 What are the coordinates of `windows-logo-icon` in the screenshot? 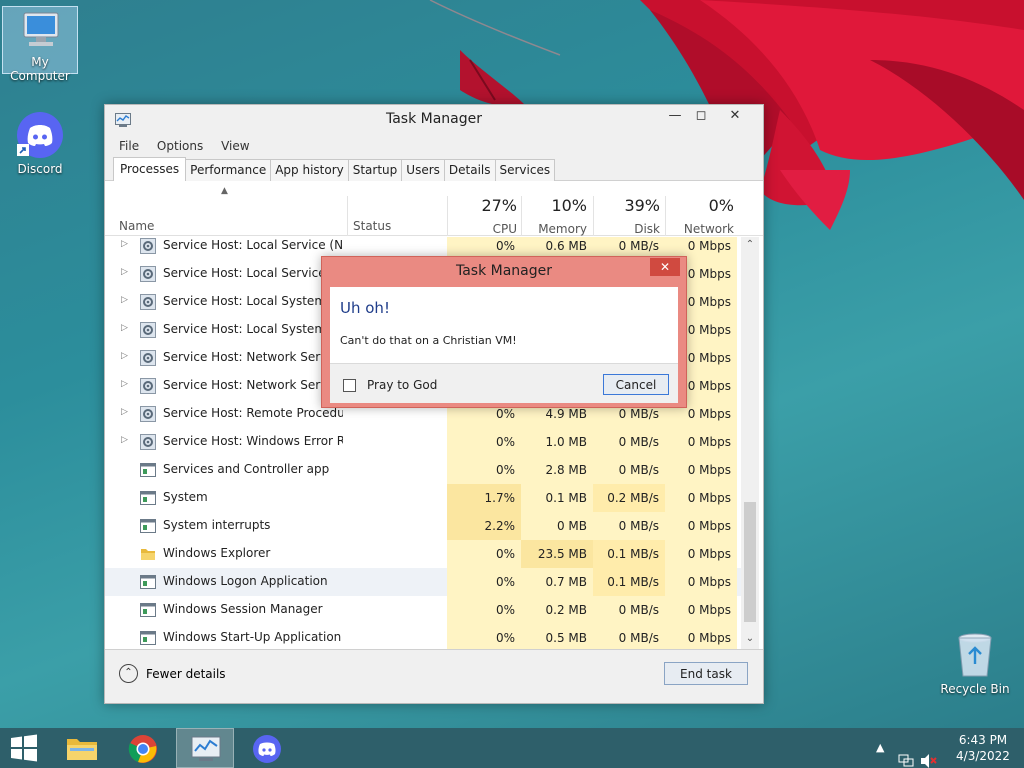 It's located at (24, 748).